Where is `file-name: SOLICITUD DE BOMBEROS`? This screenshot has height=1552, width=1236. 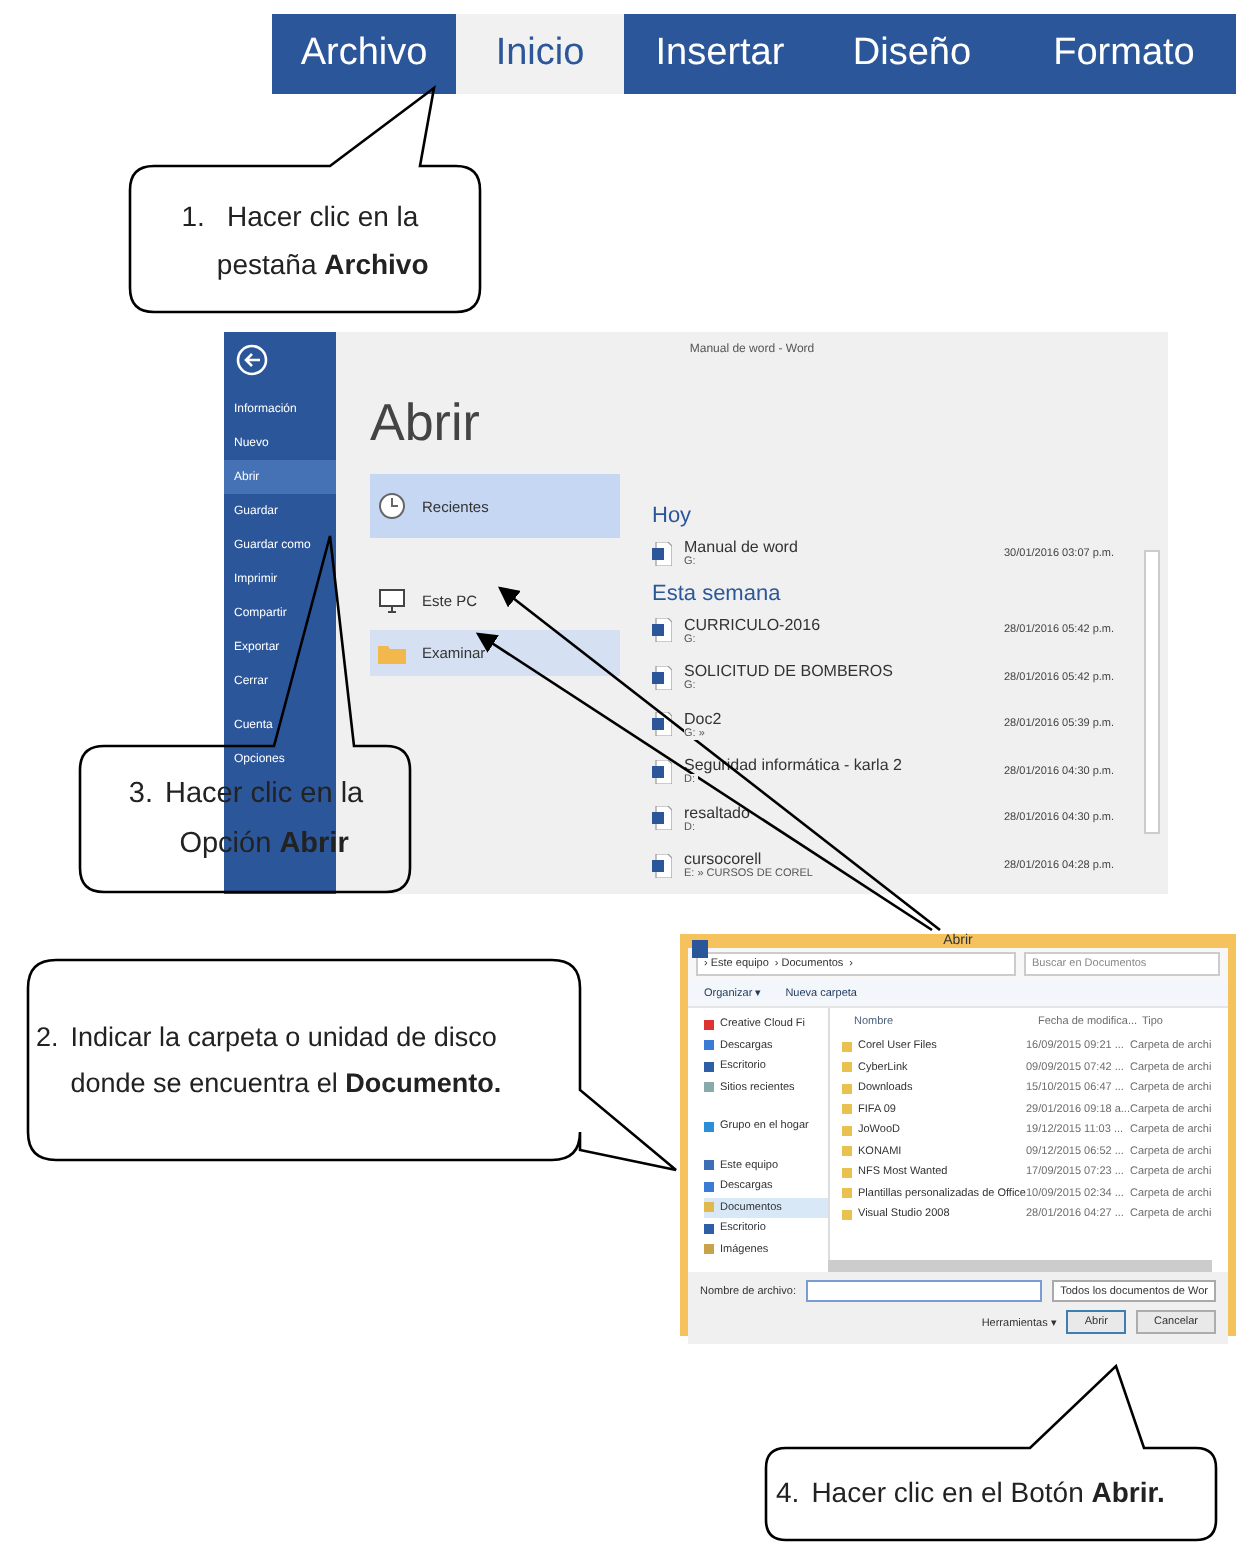 file-name: SOLICITUD DE BOMBEROS is located at coordinates (838, 671).